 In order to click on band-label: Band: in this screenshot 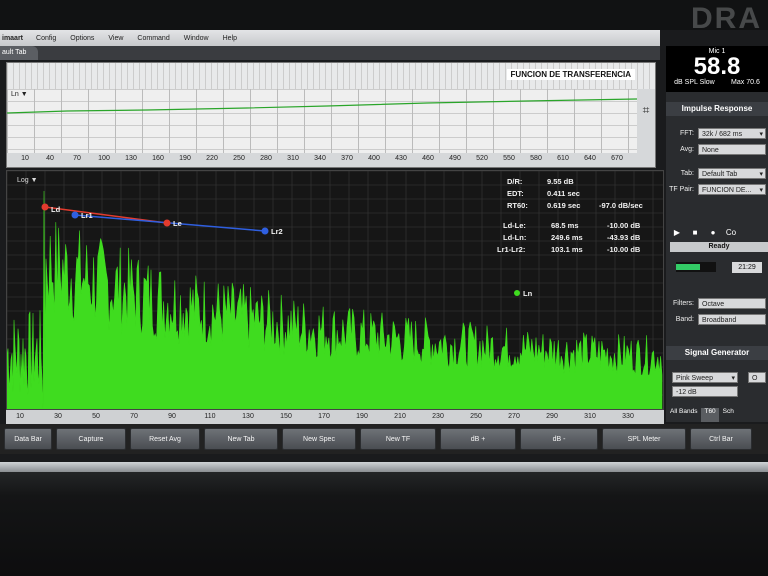, I will do `click(684, 319)`.